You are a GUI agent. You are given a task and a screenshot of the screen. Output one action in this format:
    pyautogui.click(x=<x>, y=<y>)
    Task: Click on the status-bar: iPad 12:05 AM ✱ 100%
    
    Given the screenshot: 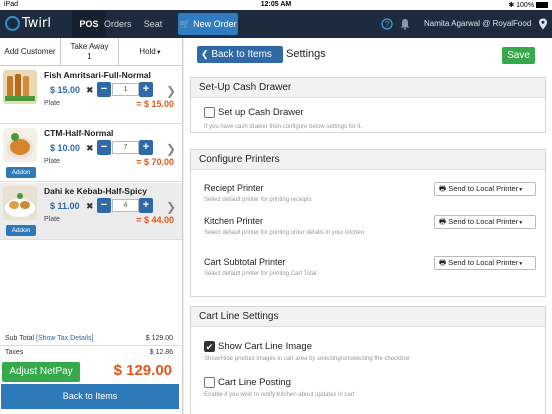 What is the action you would take?
    pyautogui.click(x=276, y=5)
    